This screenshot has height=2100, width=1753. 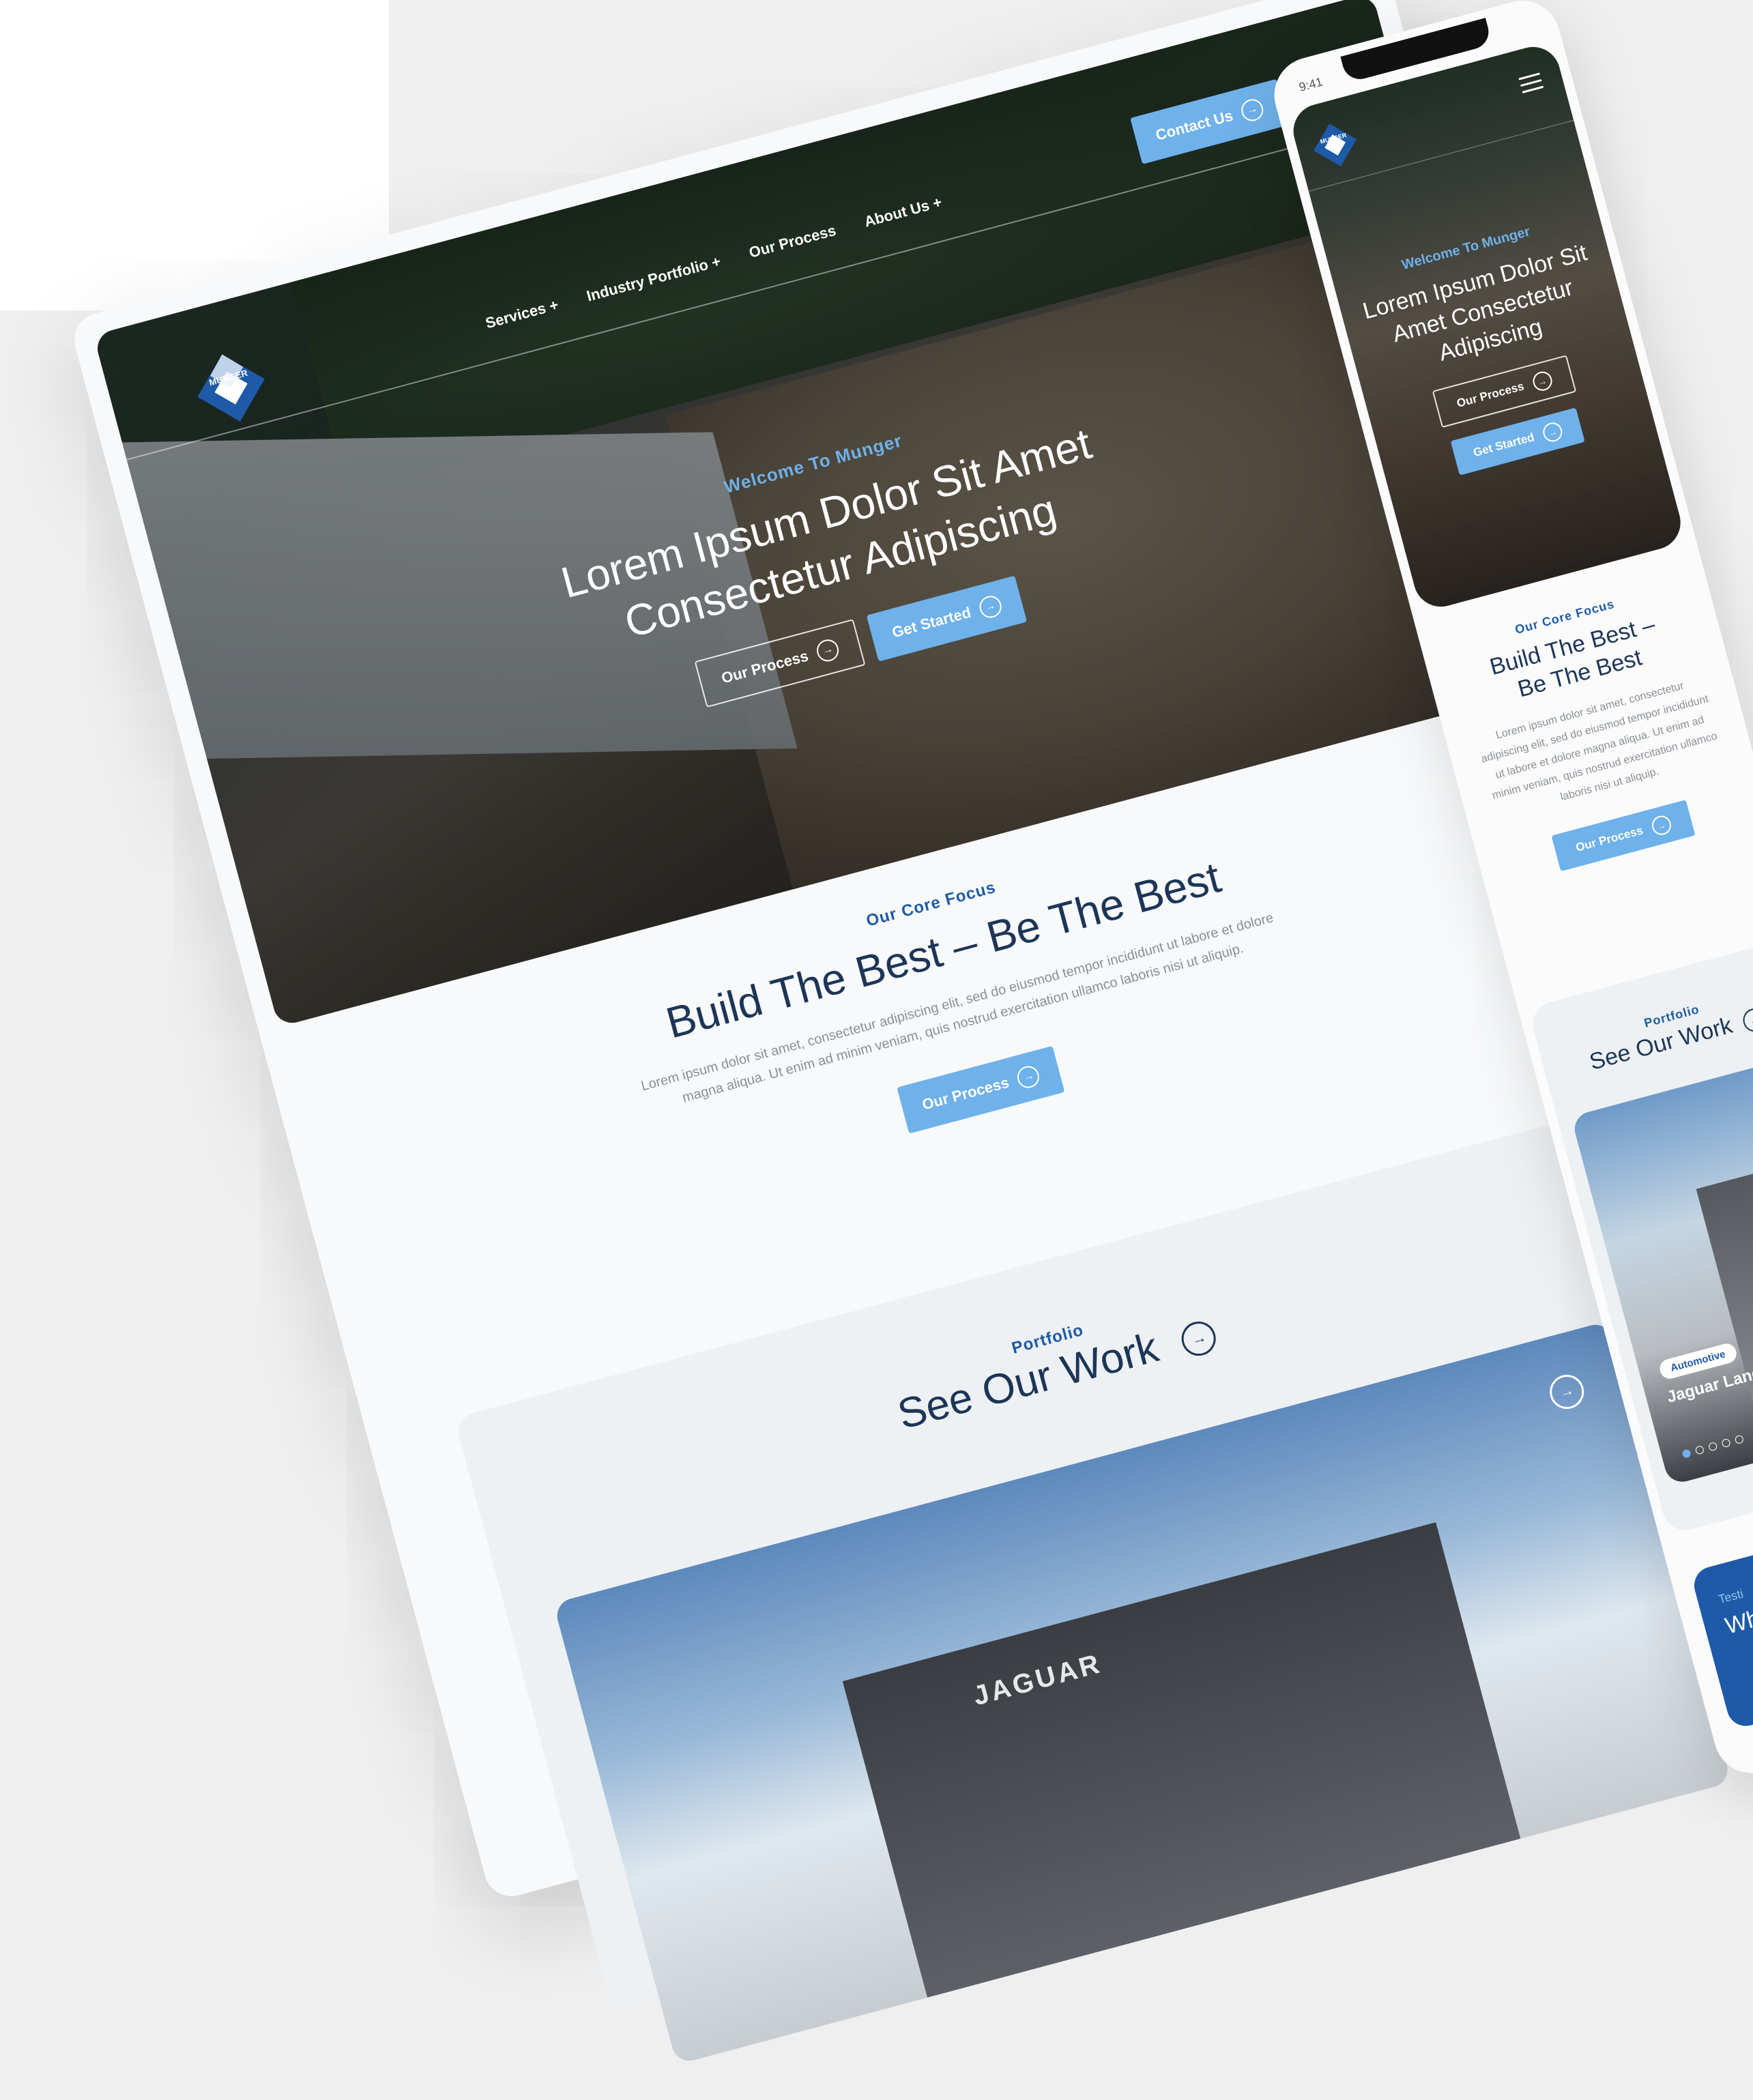 What do you see at coordinates (1311, 84) in the screenshot?
I see `status-time: 9:41` at bounding box center [1311, 84].